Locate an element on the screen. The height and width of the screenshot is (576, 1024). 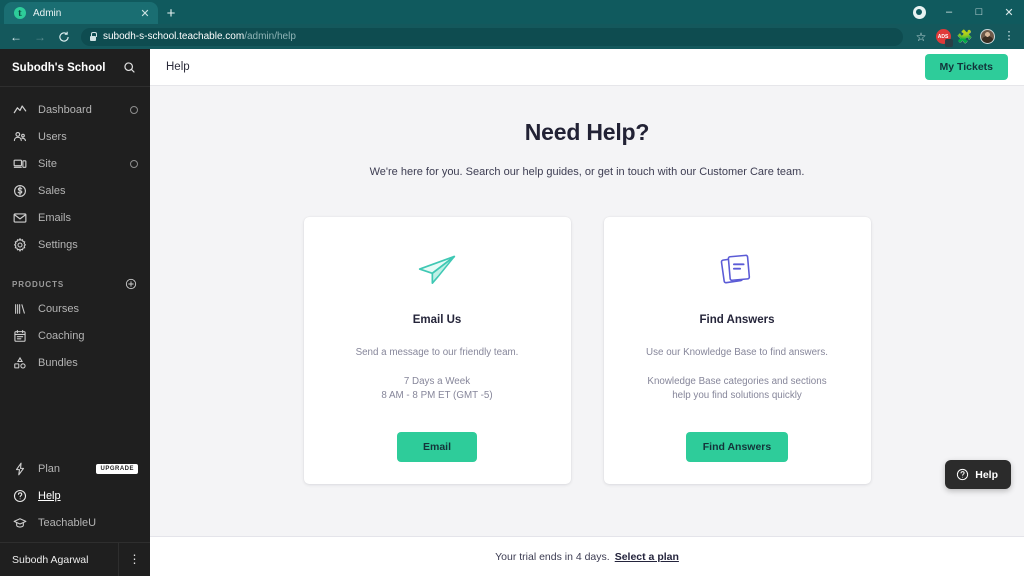
shapes-icon is located at coordinates (19, 362).